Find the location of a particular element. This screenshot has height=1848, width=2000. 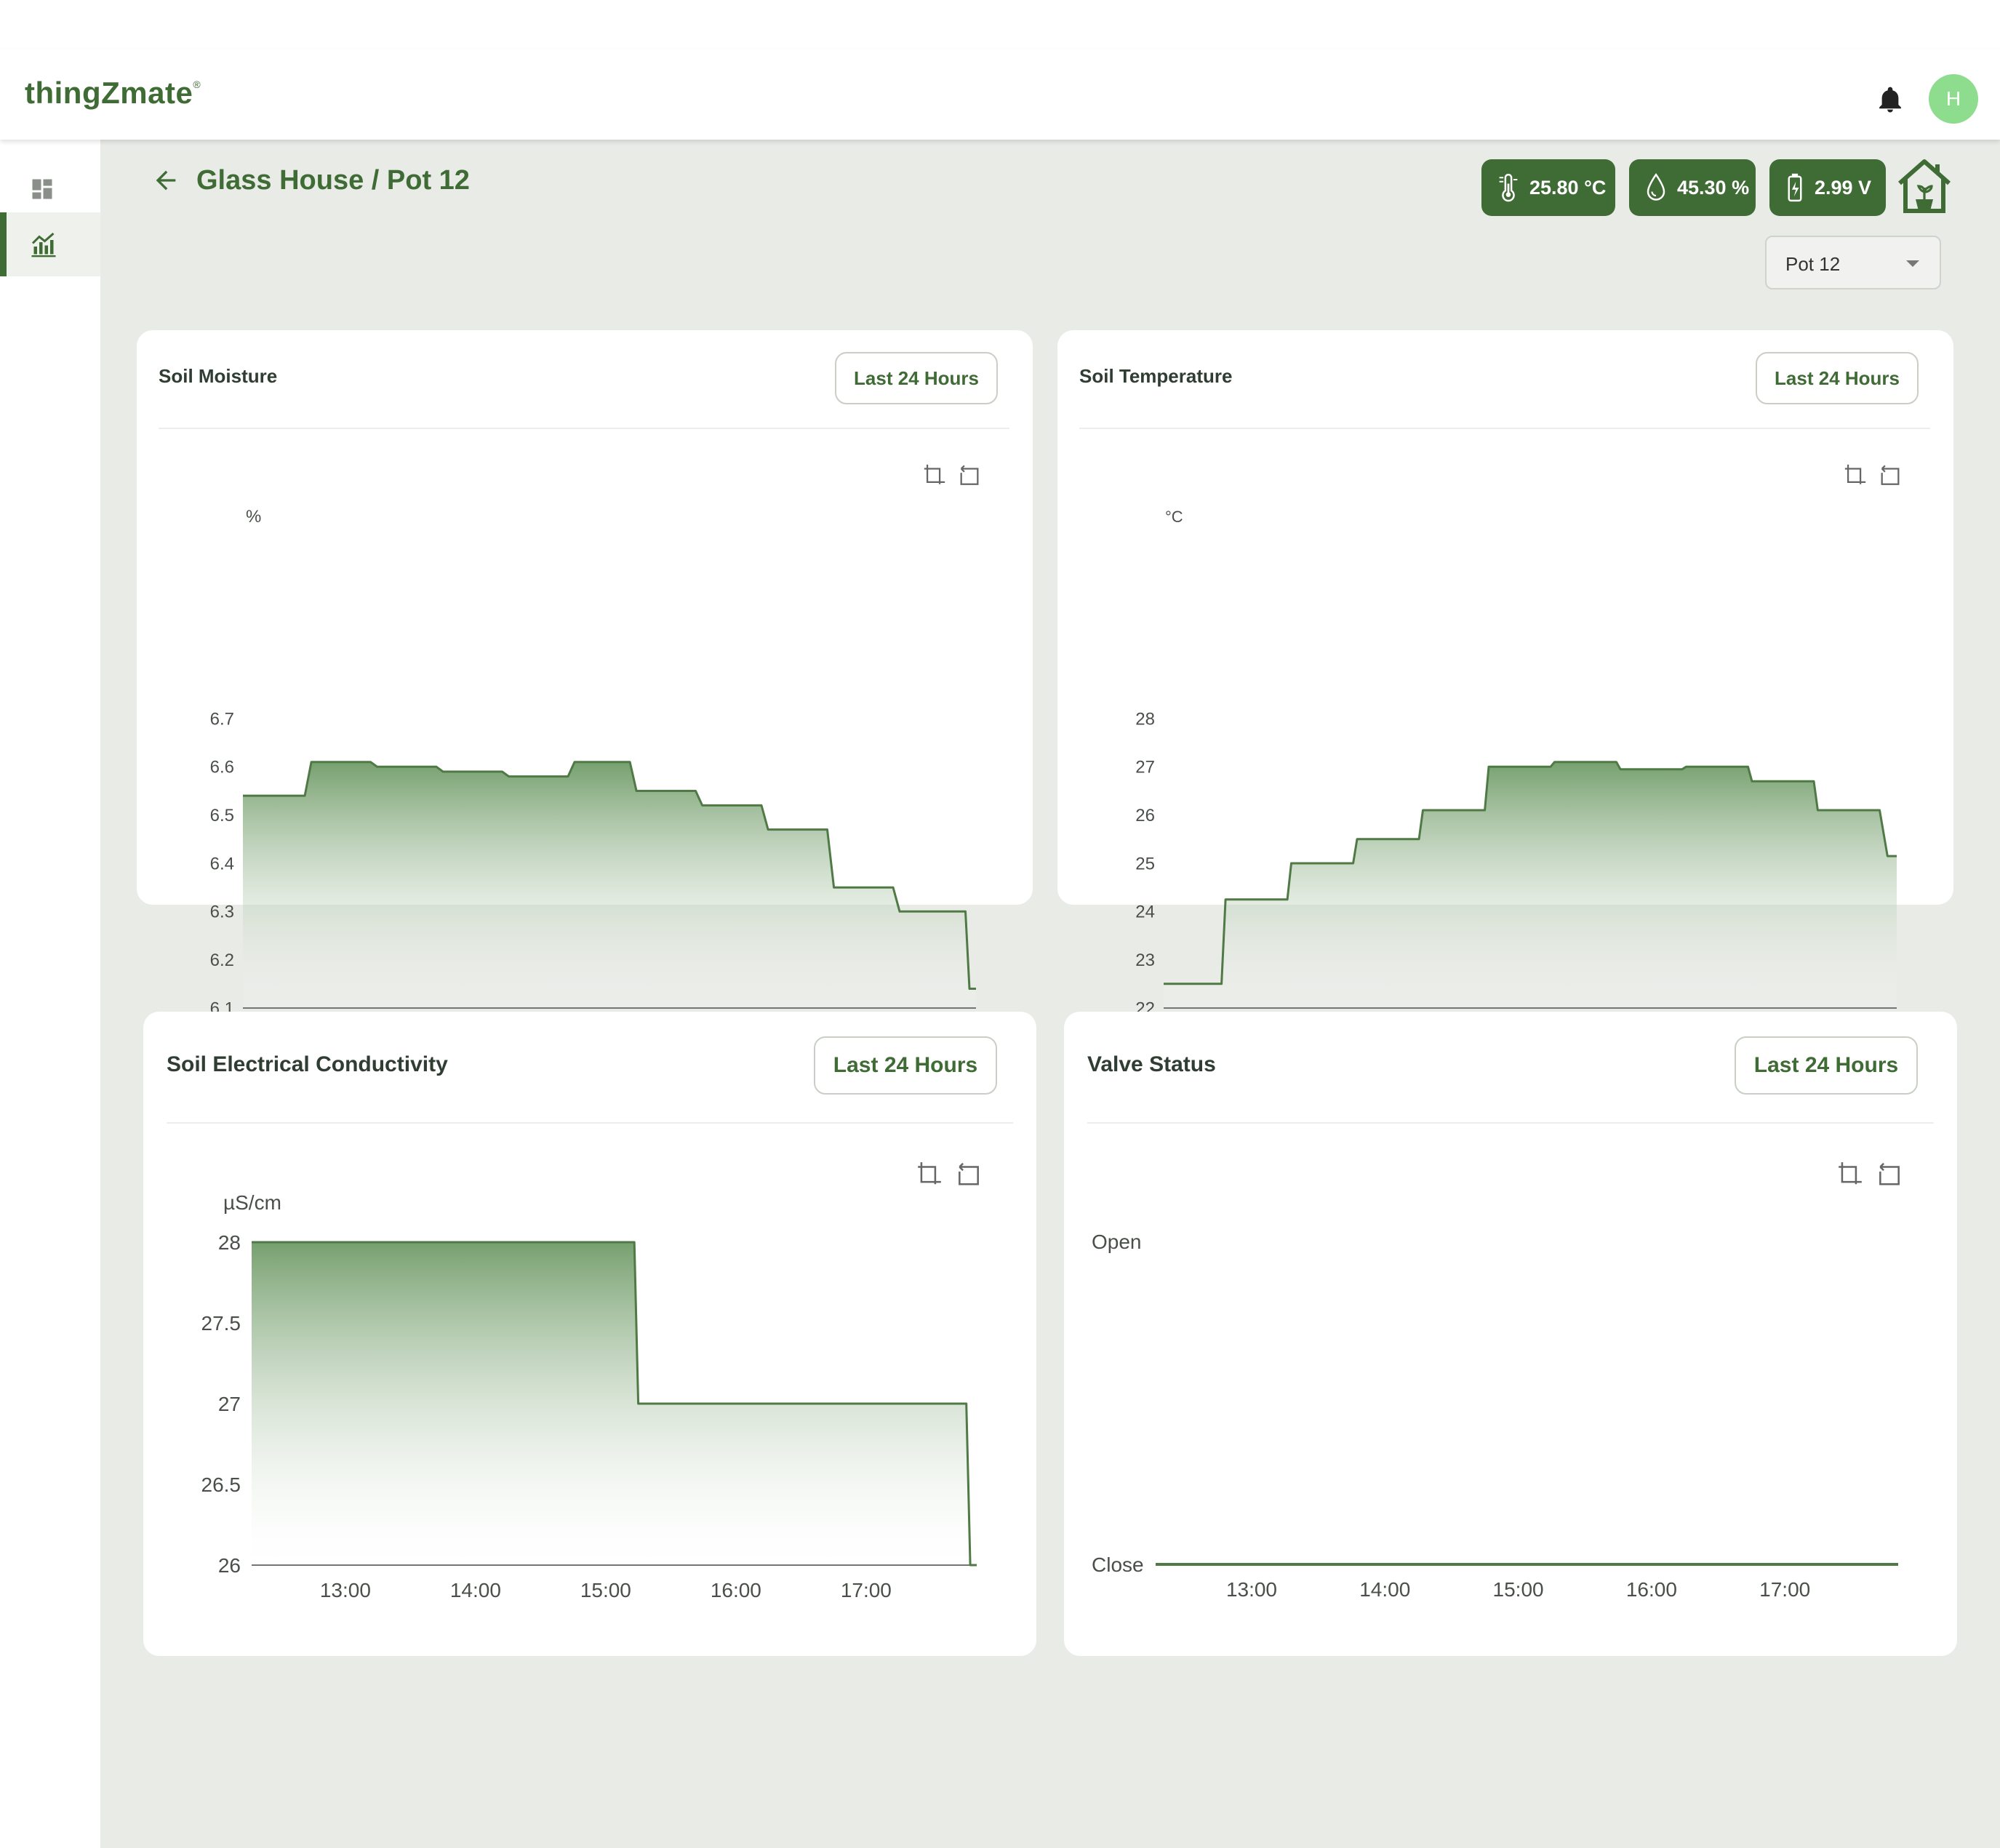

logo-text: thingZmate is located at coordinates (109, 93).